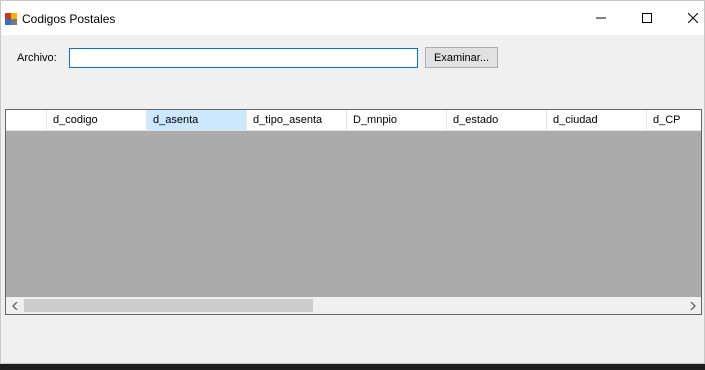  What do you see at coordinates (168, 305) in the screenshot?
I see `scrollbar-thumb` at bounding box center [168, 305].